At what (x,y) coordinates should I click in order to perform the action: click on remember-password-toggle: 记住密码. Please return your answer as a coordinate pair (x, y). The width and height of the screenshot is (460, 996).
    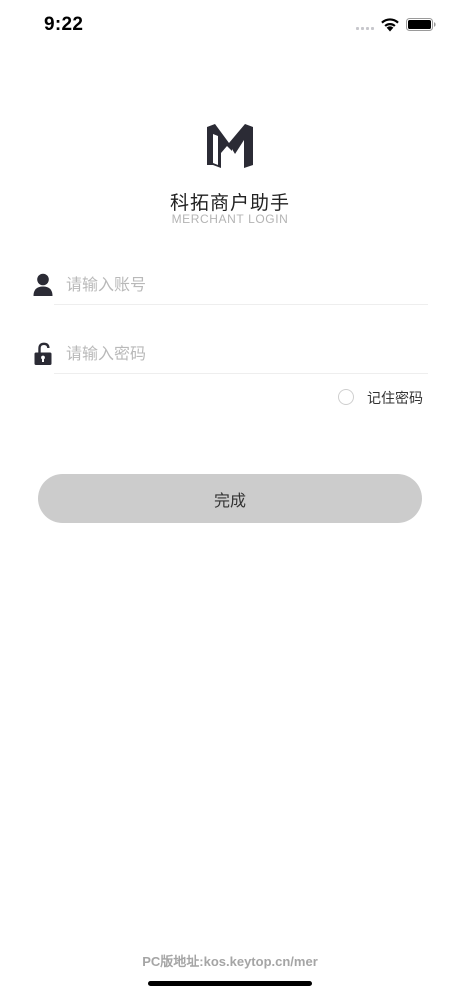
    Looking at the image, I should click on (384, 398).